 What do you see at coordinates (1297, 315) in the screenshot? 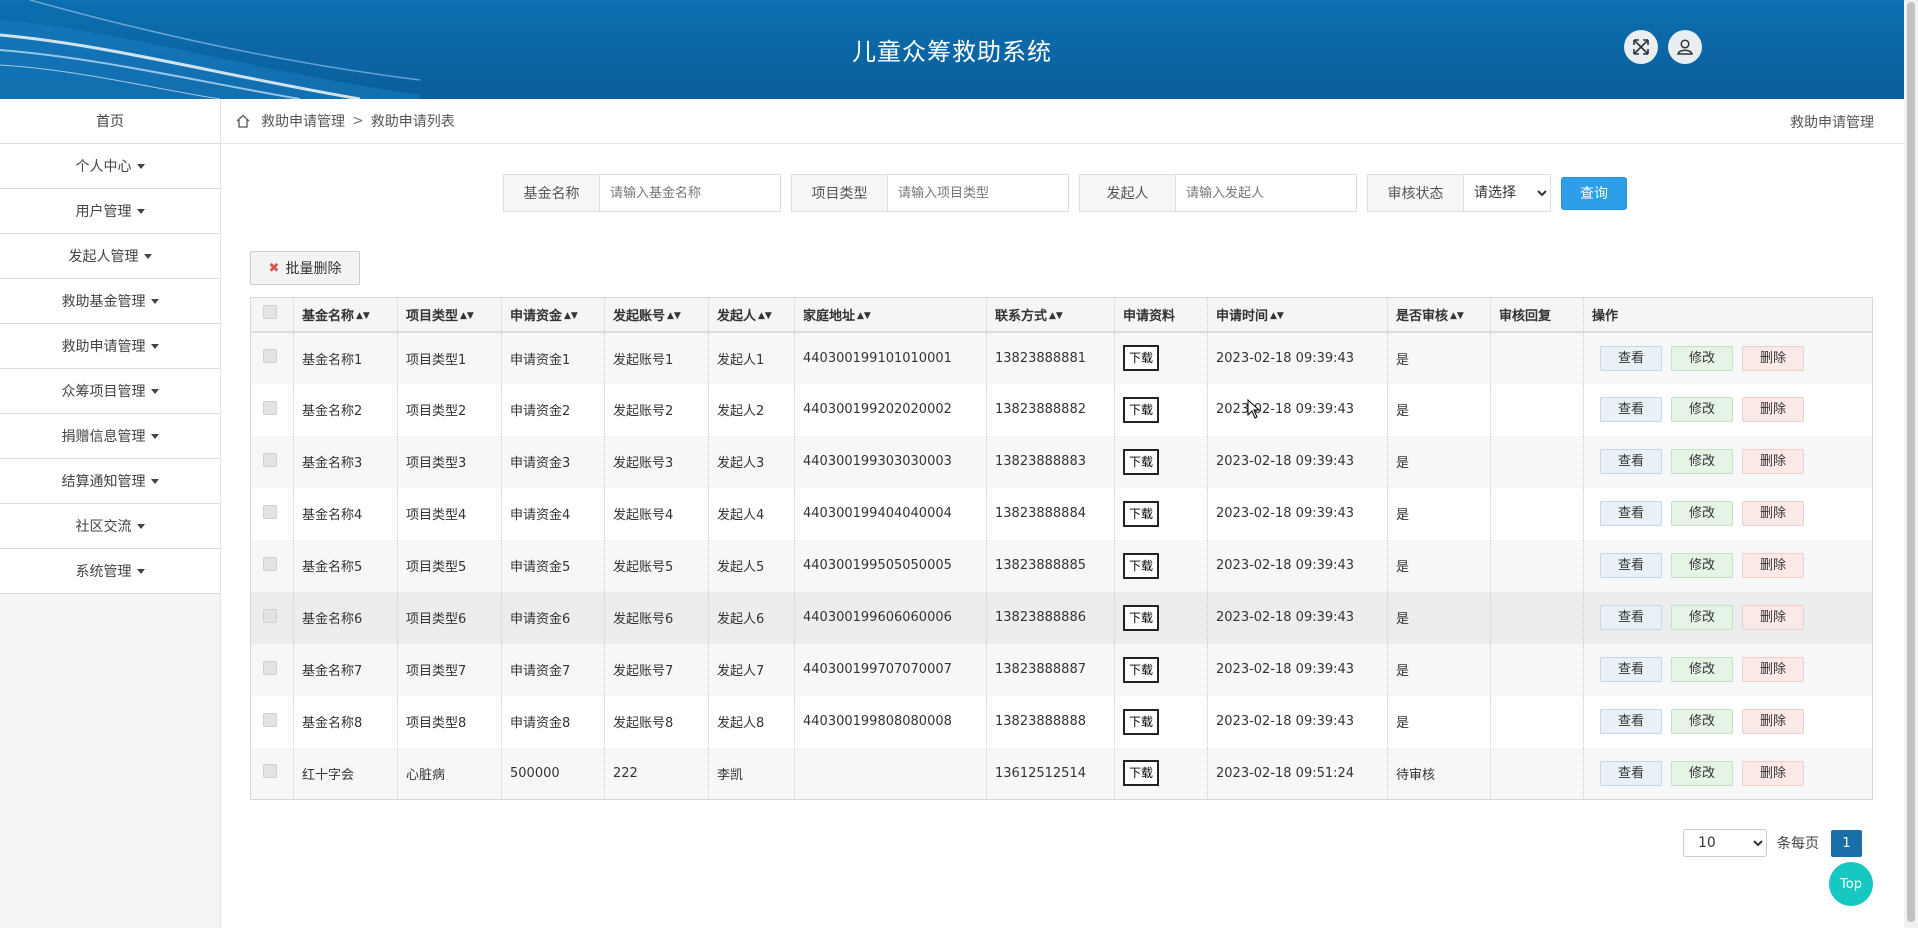
I see `column-header-time: 申请时间 ▲▼` at bounding box center [1297, 315].